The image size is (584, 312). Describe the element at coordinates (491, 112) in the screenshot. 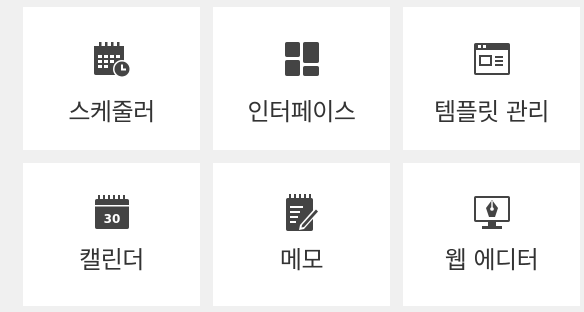

I see `tile-label: 템플릿 관리` at that location.